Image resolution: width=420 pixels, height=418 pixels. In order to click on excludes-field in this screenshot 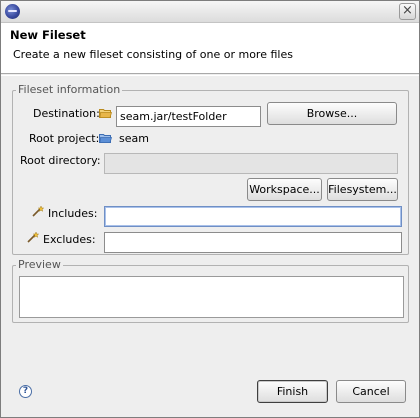, I will do `click(253, 242)`.